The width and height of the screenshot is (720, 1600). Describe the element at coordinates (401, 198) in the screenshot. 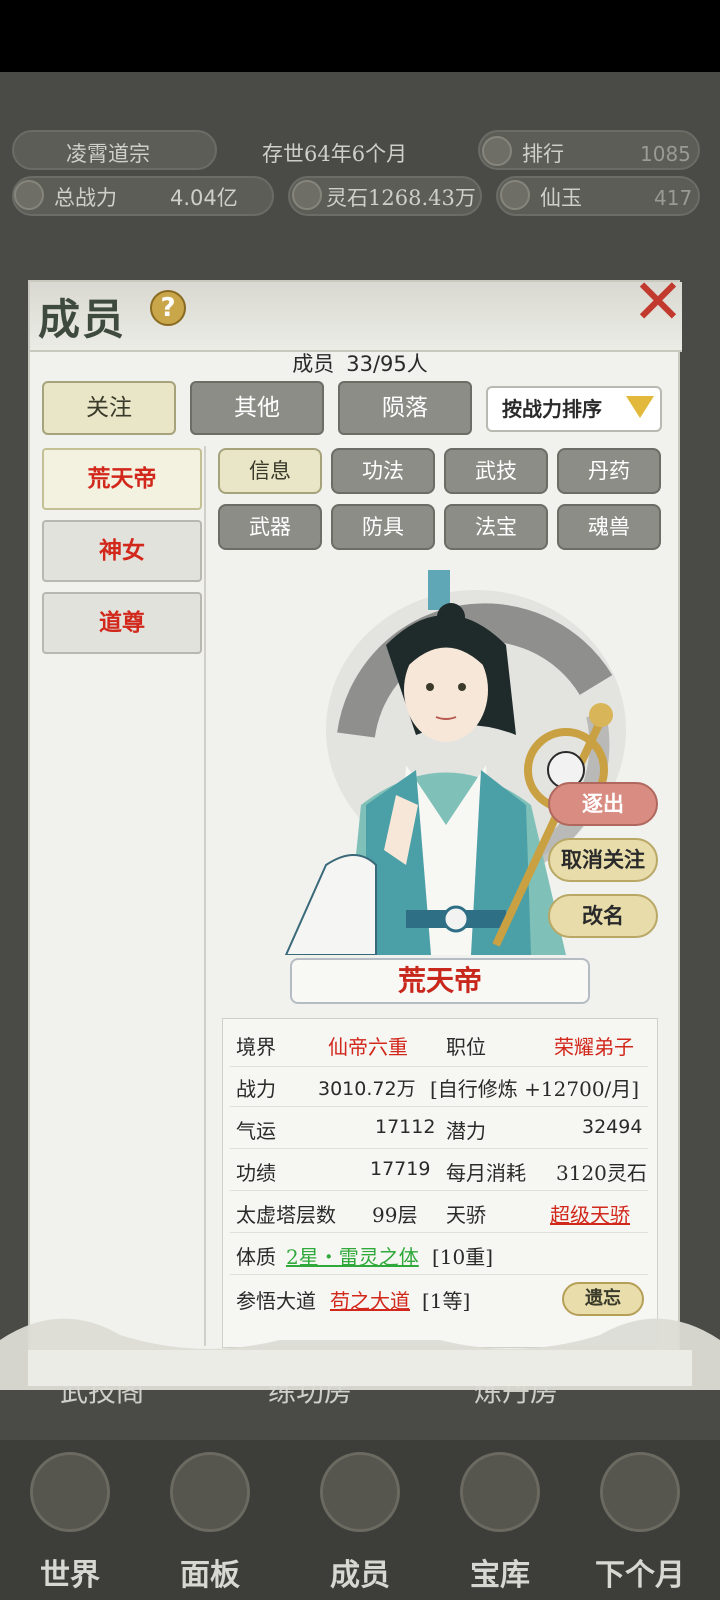

I see `spirit-stone-value: 灵石1268.43万` at that location.